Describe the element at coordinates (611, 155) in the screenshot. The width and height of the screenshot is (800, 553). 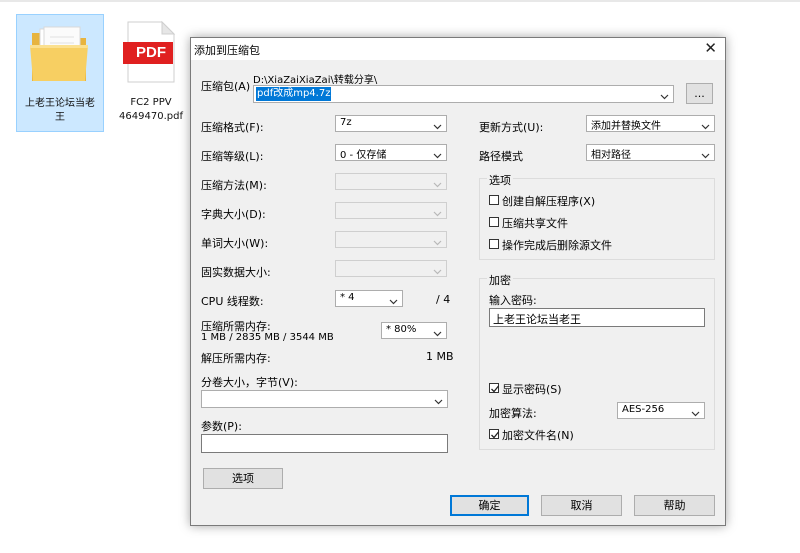
I see `path-mode-value: 相对路径` at that location.